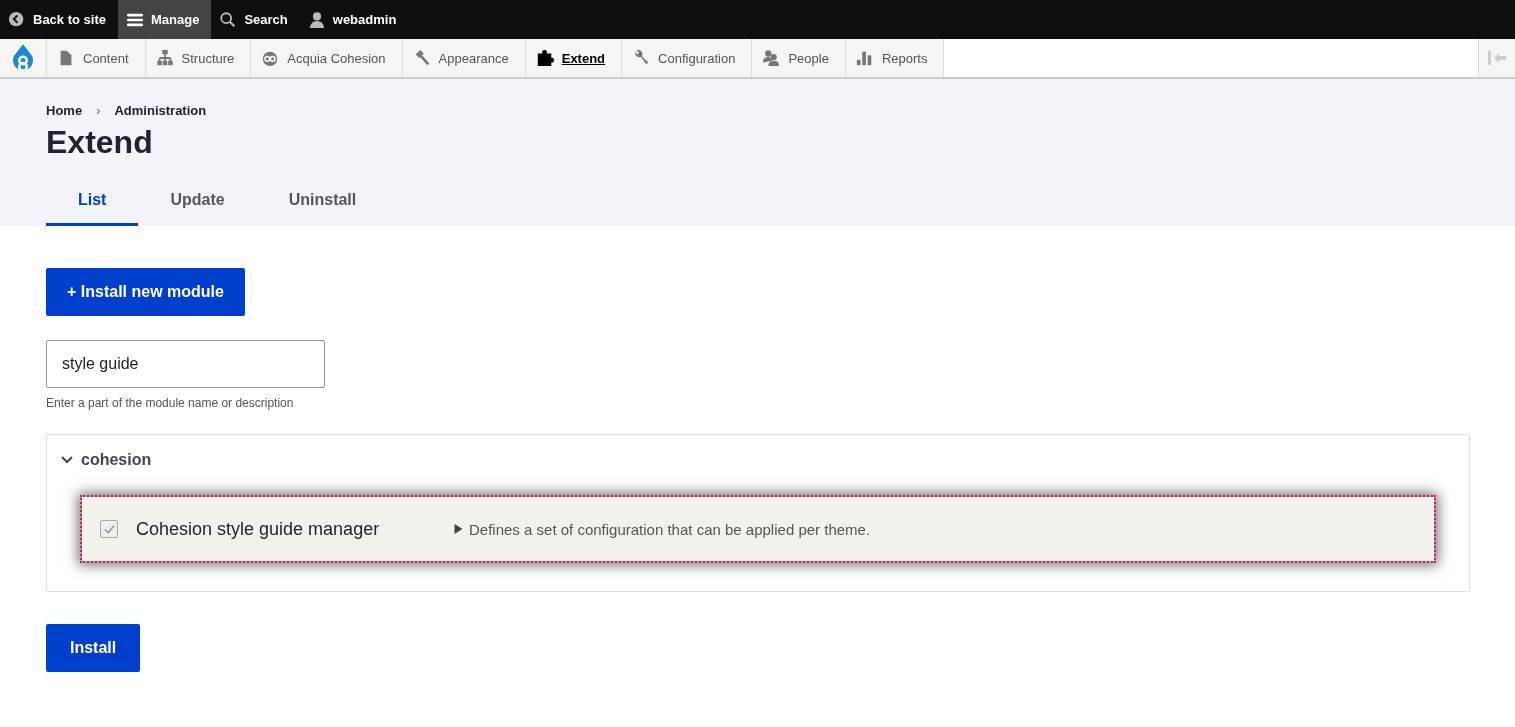 This screenshot has height=727, width=1515. Describe the element at coordinates (641, 58) in the screenshot. I see `wrench-icon` at that location.